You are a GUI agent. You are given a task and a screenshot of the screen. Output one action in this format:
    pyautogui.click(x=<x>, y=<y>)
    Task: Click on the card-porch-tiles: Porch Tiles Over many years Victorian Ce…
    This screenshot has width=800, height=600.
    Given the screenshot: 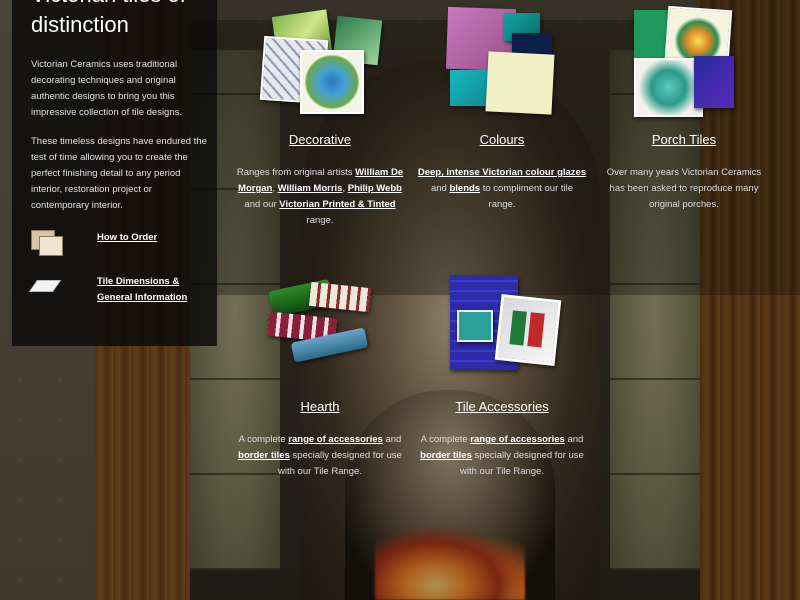 What is the action you would take?
    pyautogui.click(x=684, y=109)
    